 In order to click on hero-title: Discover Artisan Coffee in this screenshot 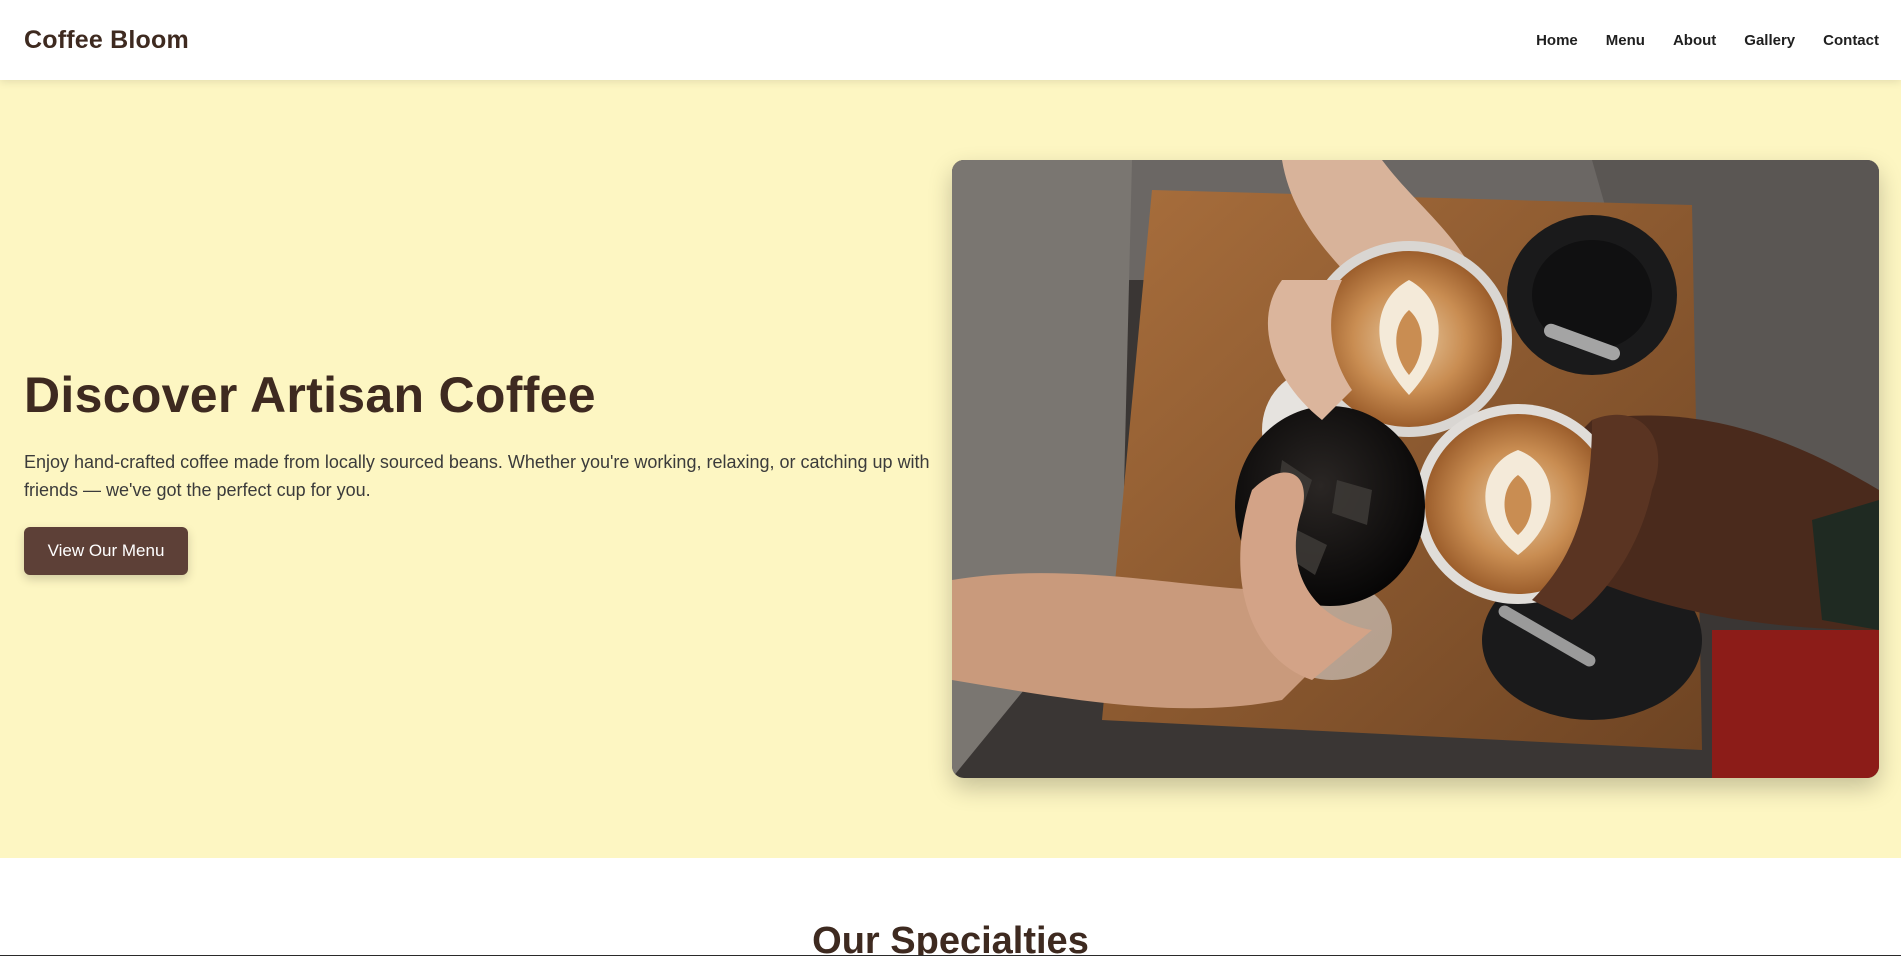, I will do `click(310, 395)`.